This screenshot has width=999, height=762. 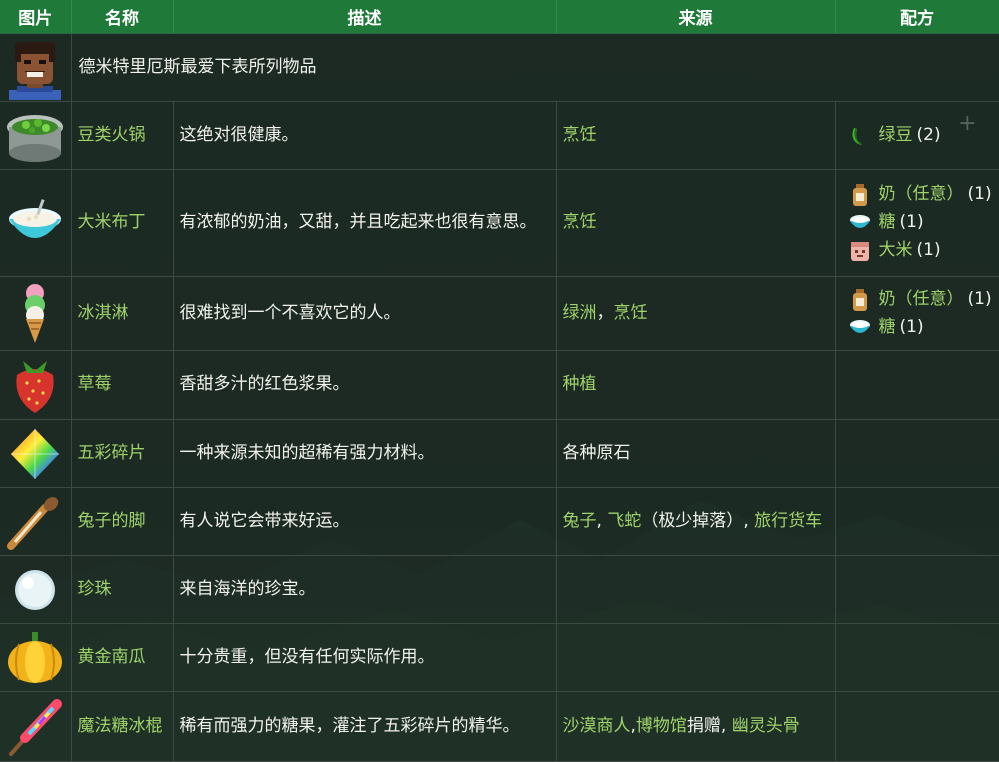 I want to click on table-row: 黄金南瓜 十分贵重，但没有任何实际作用。, so click(x=499, y=657).